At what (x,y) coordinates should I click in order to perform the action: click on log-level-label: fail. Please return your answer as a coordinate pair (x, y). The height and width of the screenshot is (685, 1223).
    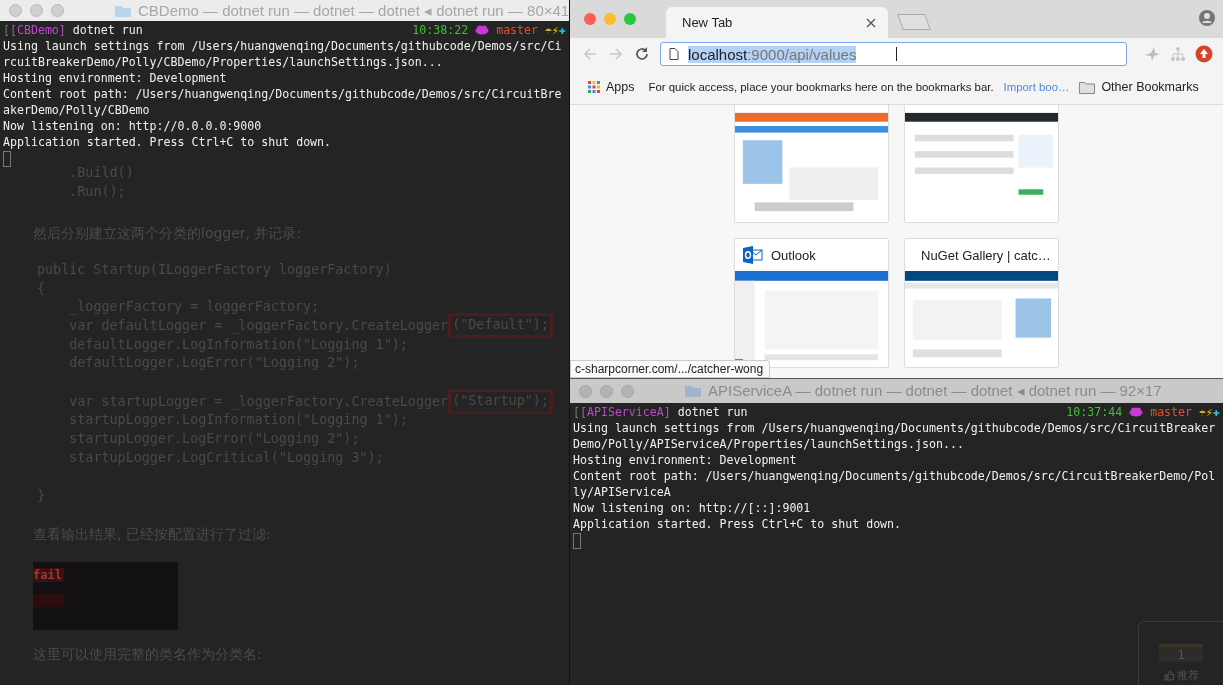
    Looking at the image, I should click on (48, 574).